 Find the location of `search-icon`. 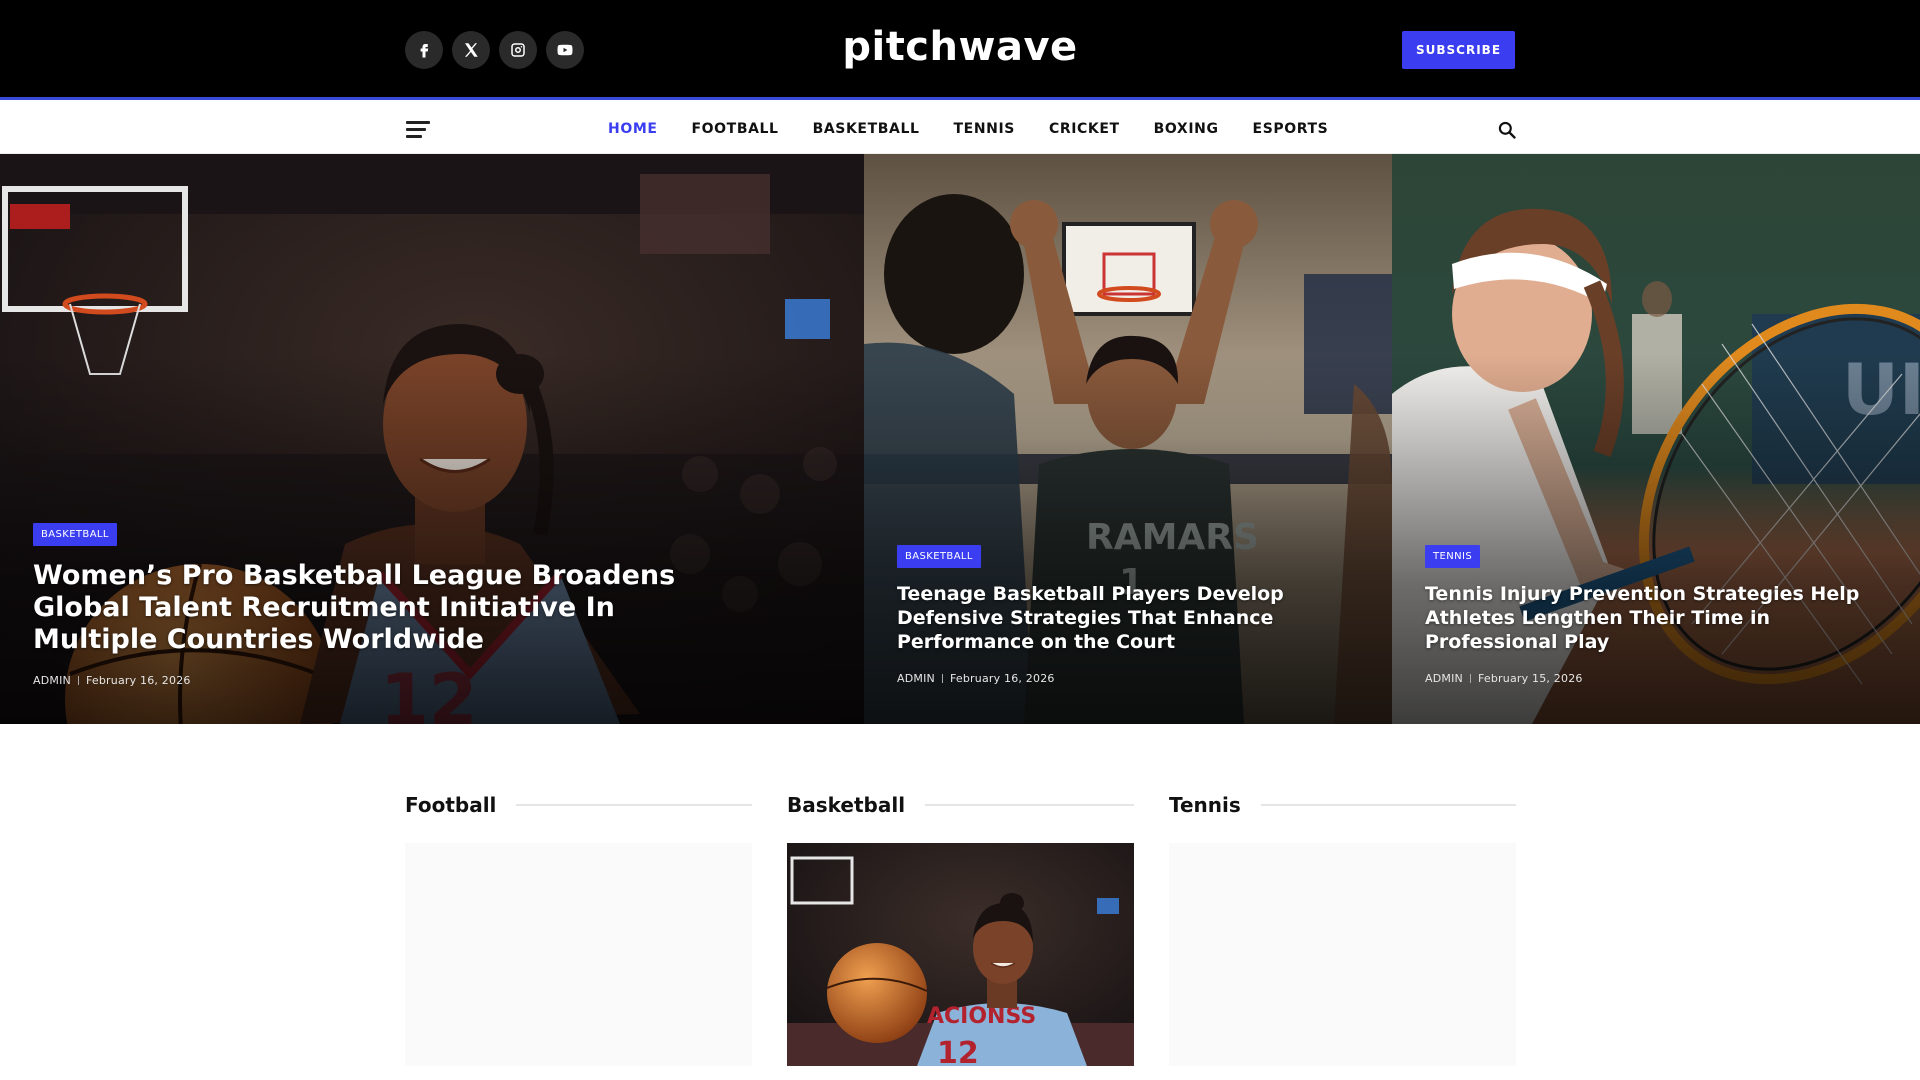

search-icon is located at coordinates (1507, 130).